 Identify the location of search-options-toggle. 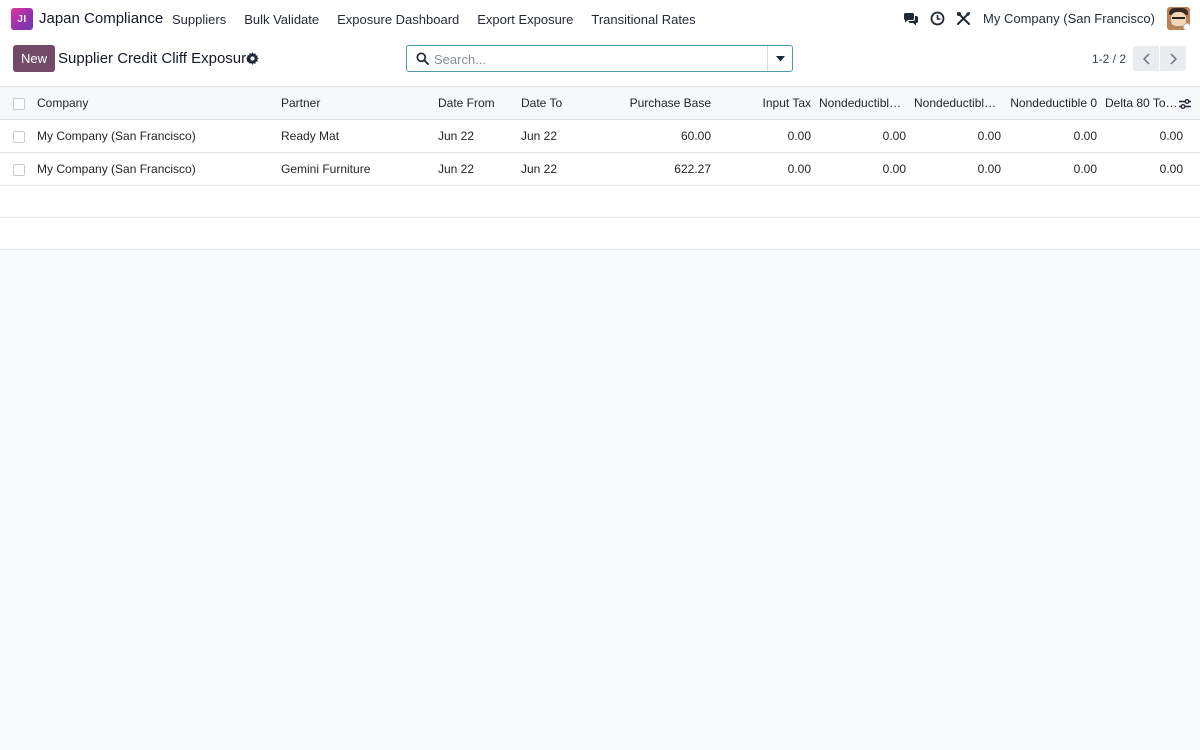
(779, 58).